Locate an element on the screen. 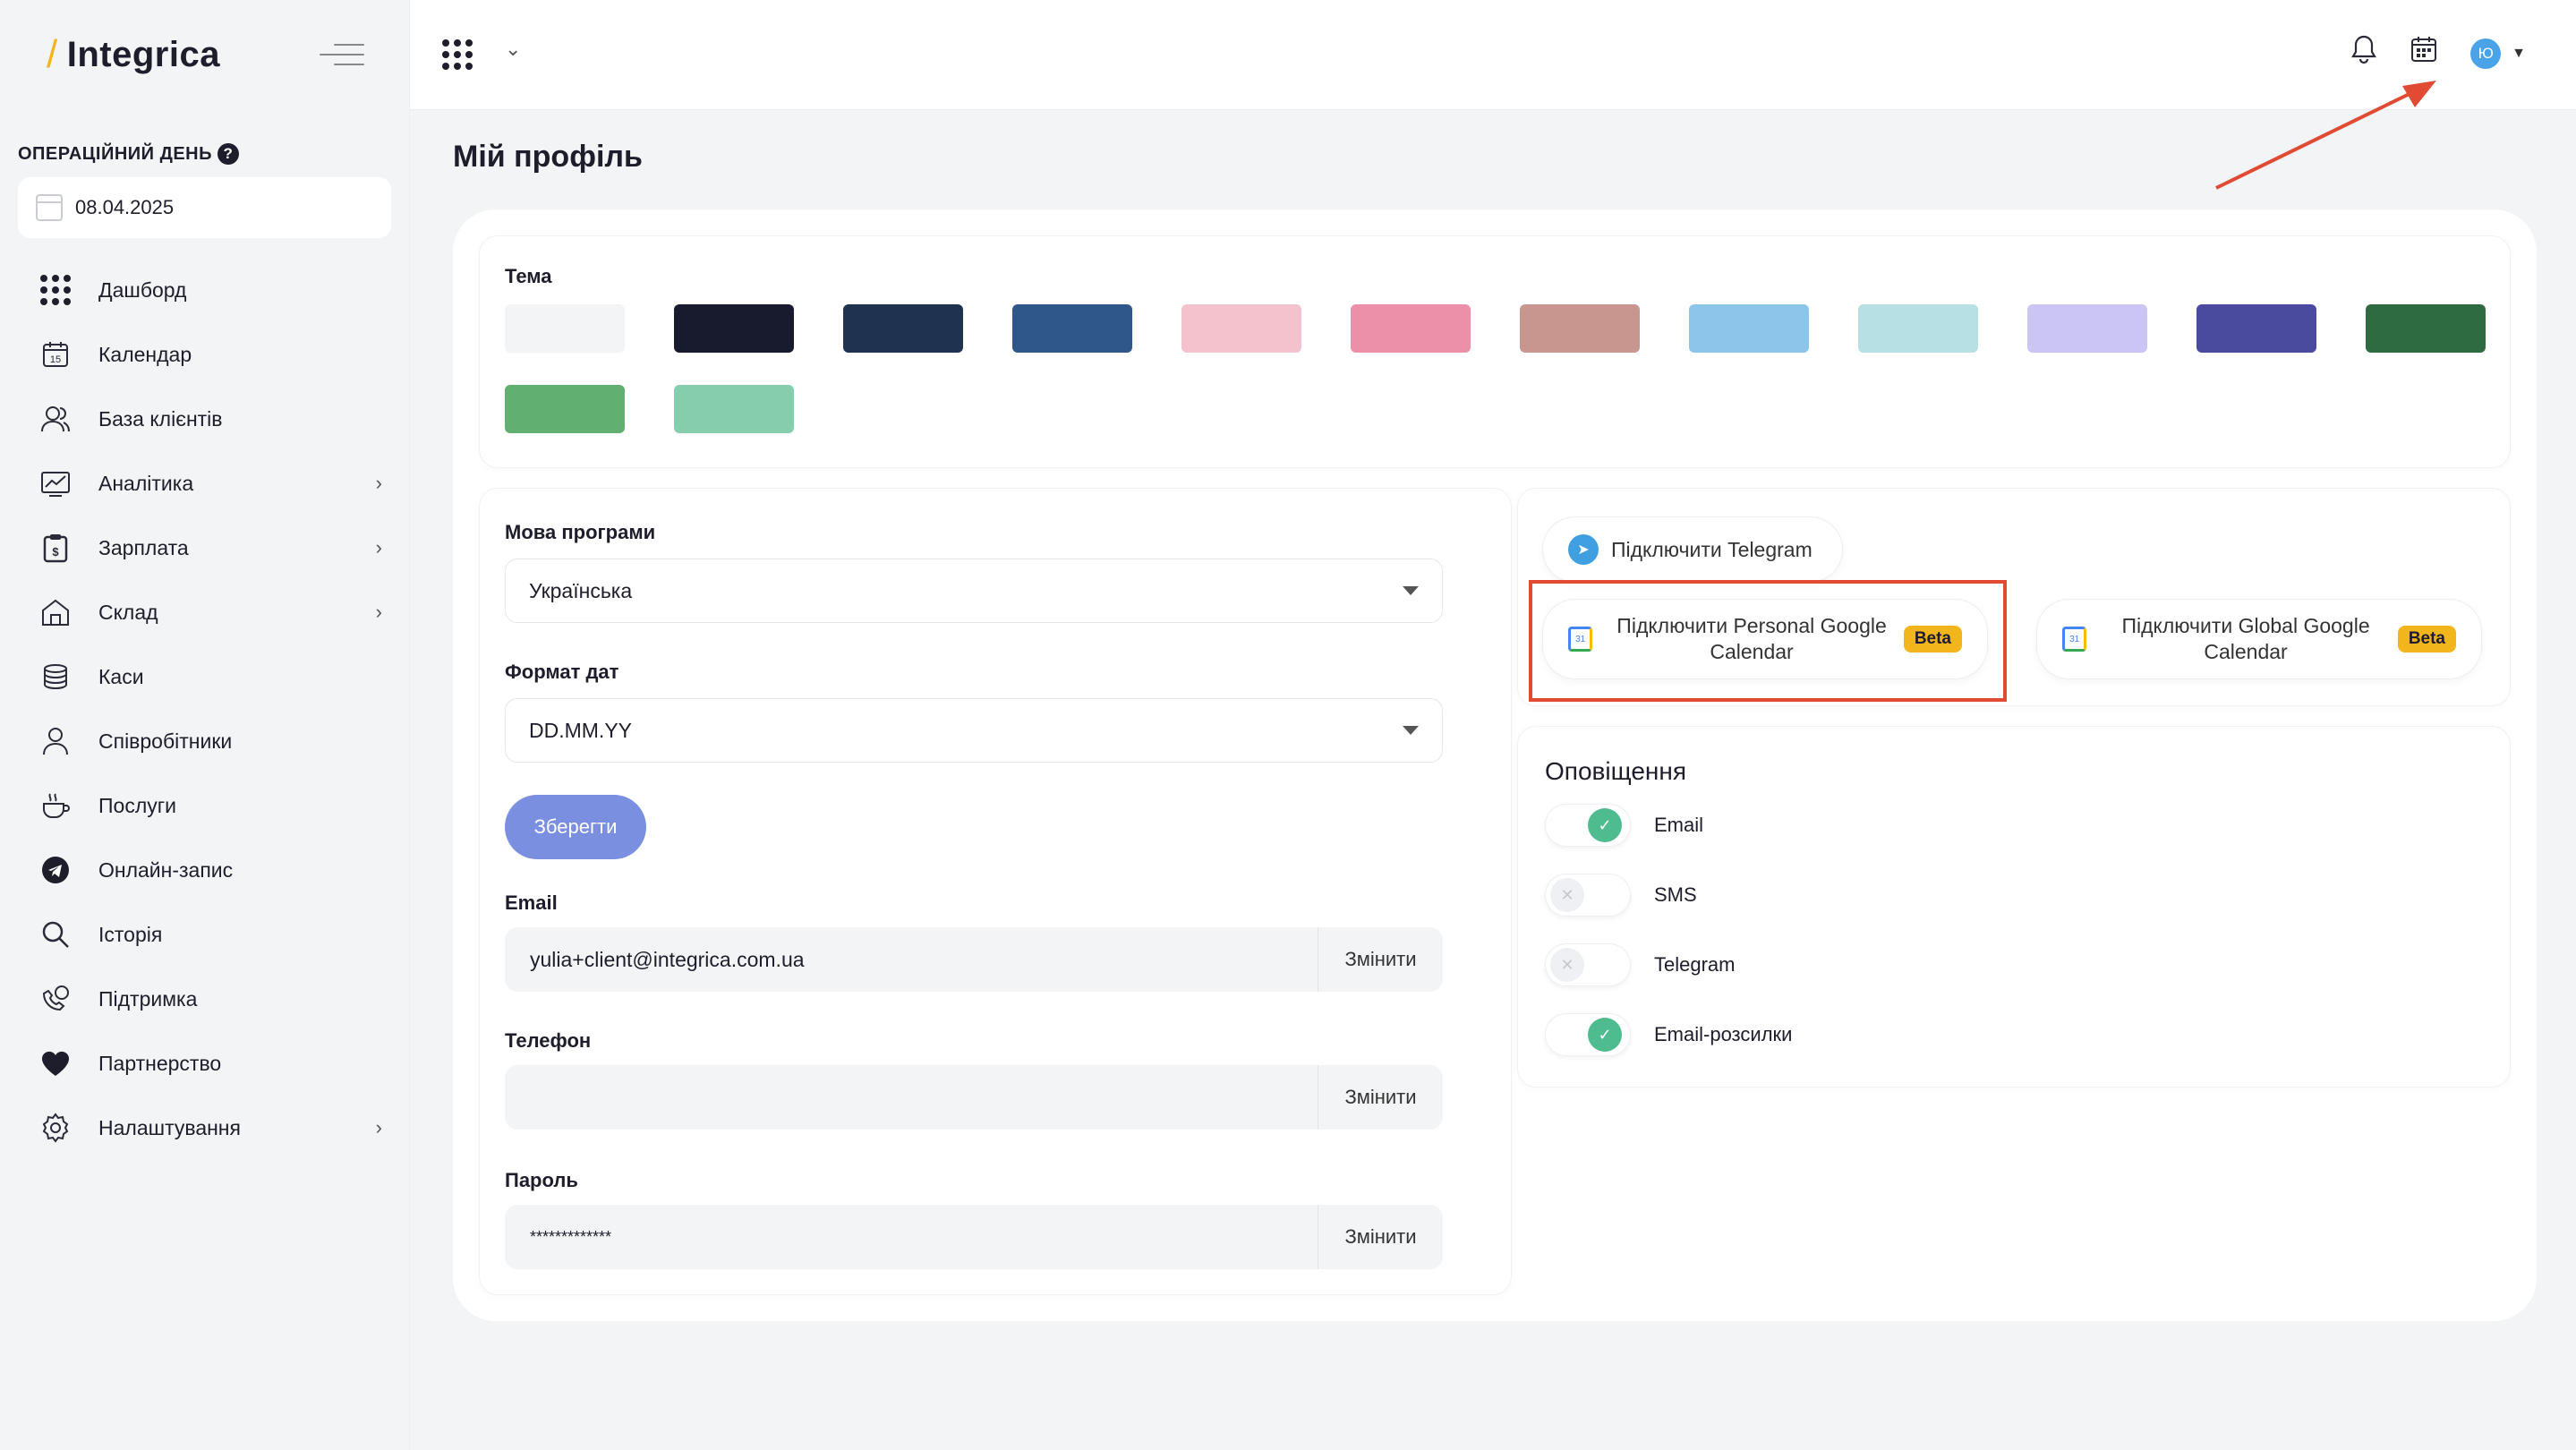 The width and height of the screenshot is (2576, 1450). email-field is located at coordinates (911, 959).